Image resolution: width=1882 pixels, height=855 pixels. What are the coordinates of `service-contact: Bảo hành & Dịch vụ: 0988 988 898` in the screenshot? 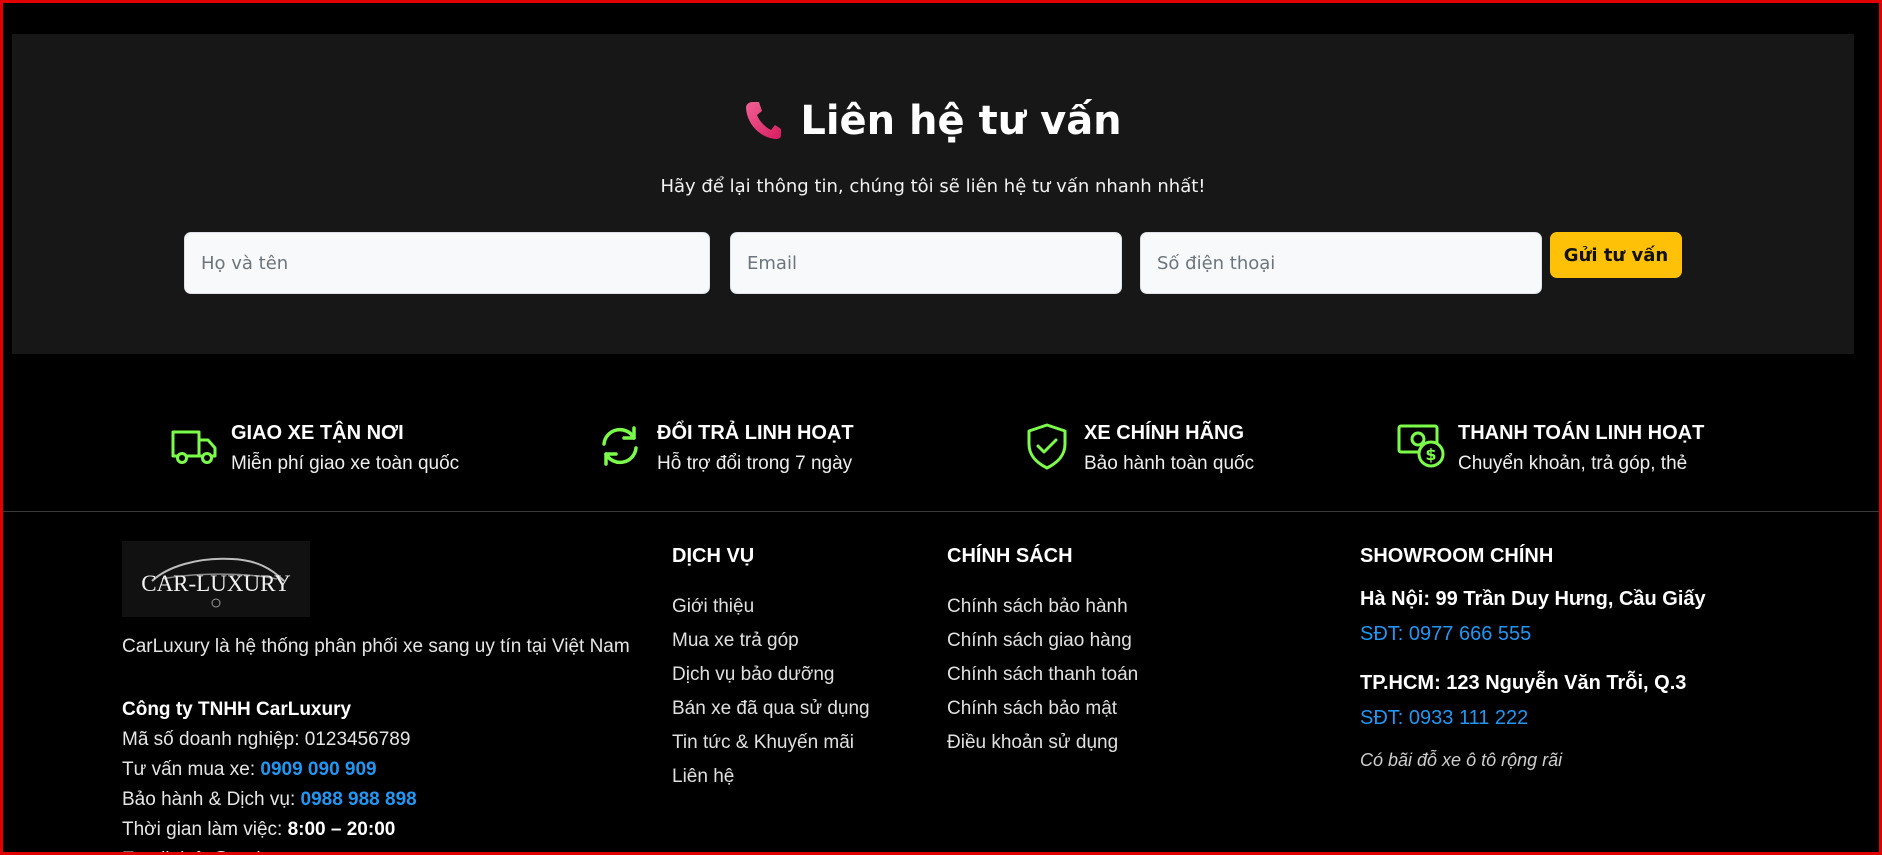 It's located at (269, 800).